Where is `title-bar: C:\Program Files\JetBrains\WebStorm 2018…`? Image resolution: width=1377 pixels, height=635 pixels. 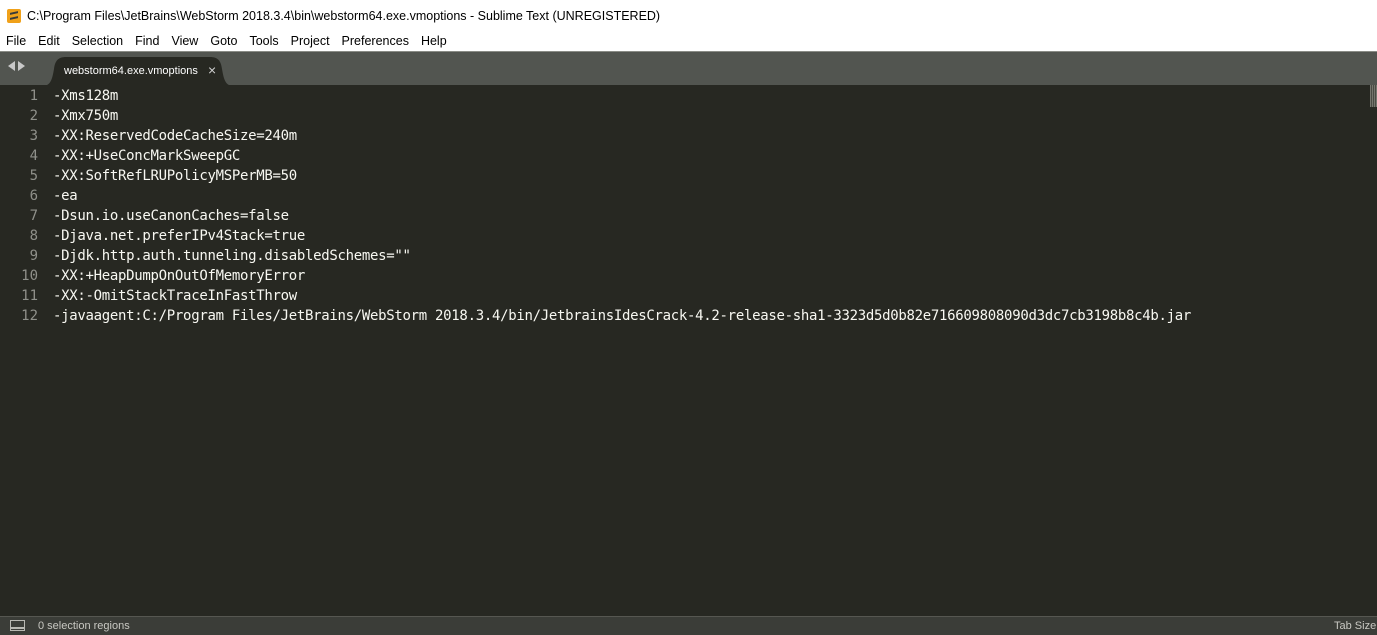
title-bar: C:\Program Files\JetBrains\WebStorm 2018… is located at coordinates (688, 15).